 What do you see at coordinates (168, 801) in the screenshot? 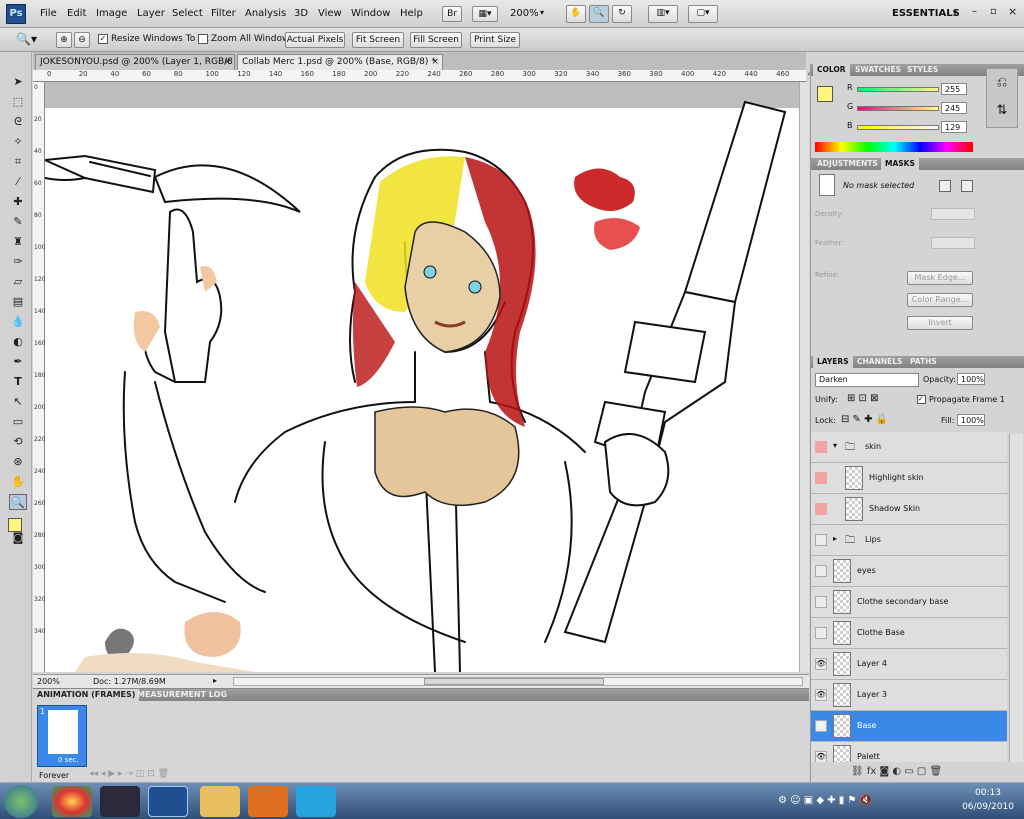
I see `photoshop-taskbar-icon` at bounding box center [168, 801].